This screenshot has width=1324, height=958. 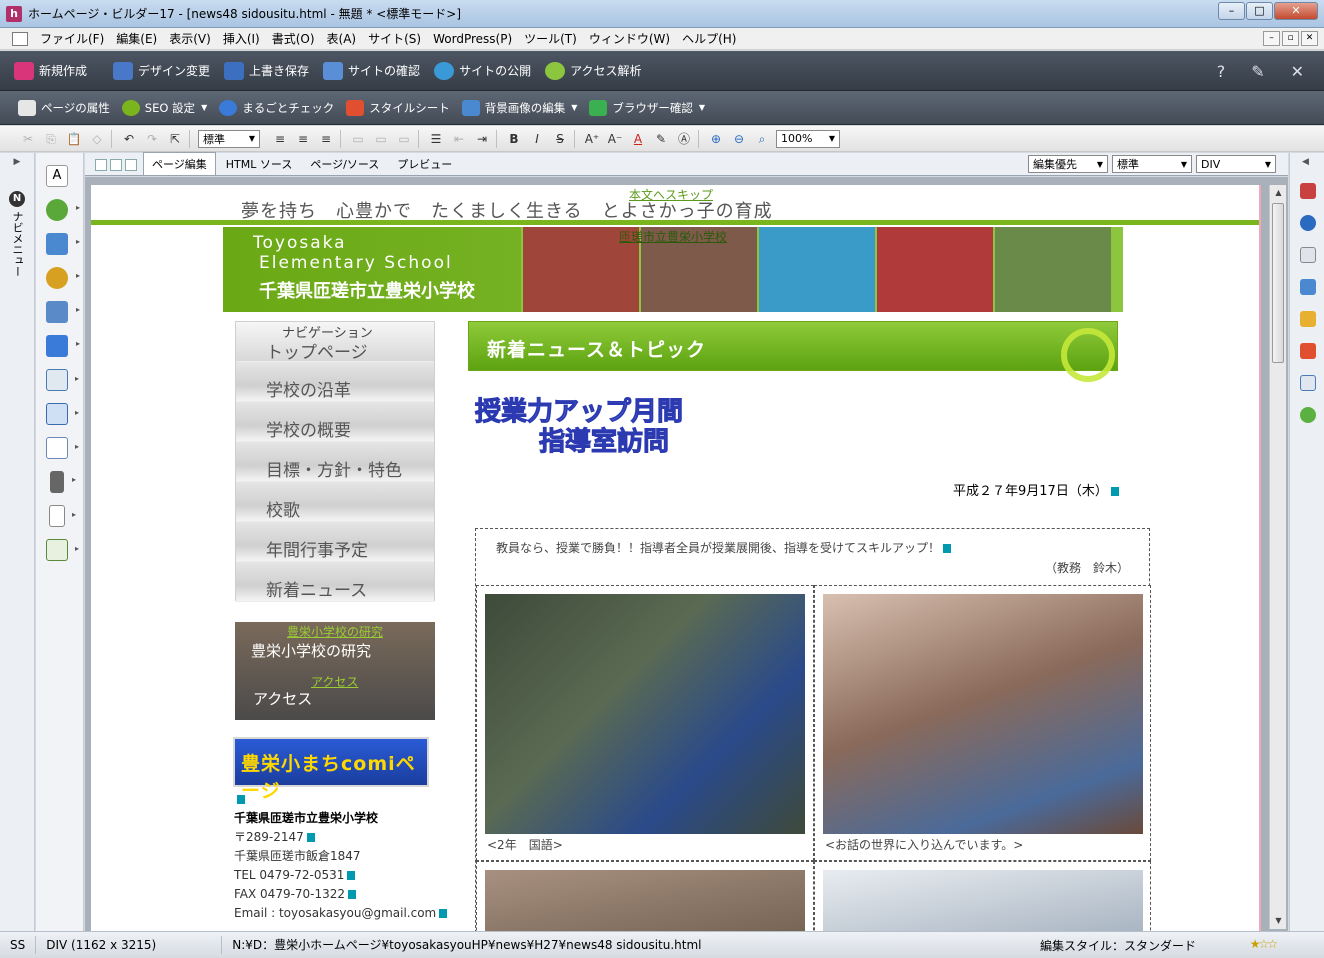 I want to click on copy-icon: ⎘, so click(x=51, y=139).